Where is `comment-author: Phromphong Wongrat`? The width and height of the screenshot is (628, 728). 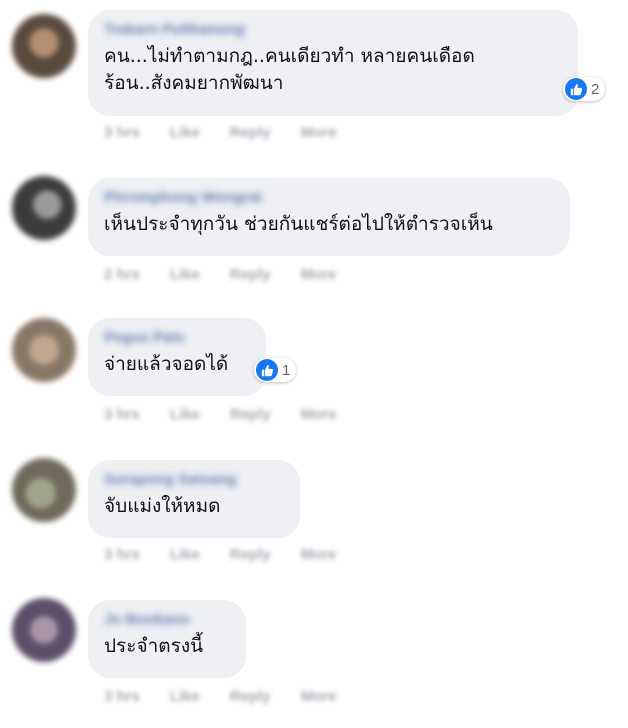
comment-author: Phromphong Wongrat is located at coordinates (328, 198).